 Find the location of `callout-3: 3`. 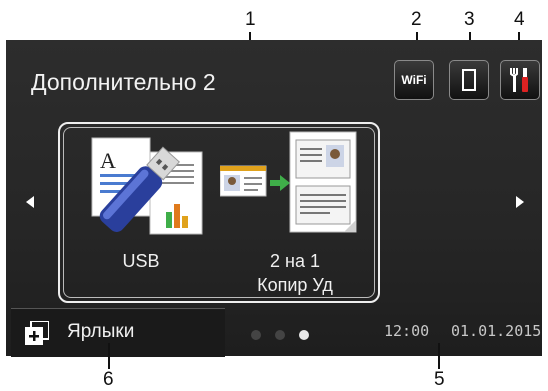

callout-3: 3 is located at coordinates (469, 19).